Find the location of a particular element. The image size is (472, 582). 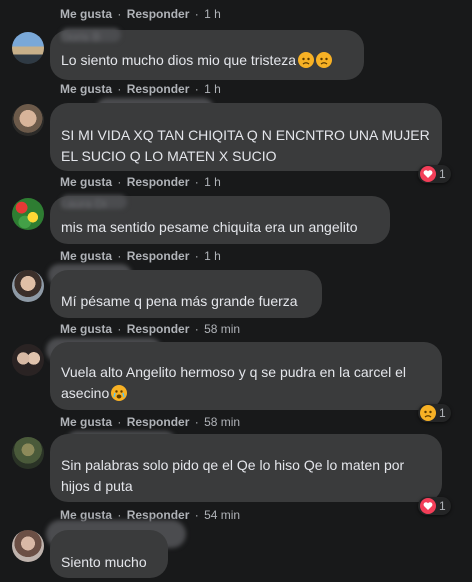

comment-meta-top: Me gusta · Responder · 1 h is located at coordinates (140, 14).